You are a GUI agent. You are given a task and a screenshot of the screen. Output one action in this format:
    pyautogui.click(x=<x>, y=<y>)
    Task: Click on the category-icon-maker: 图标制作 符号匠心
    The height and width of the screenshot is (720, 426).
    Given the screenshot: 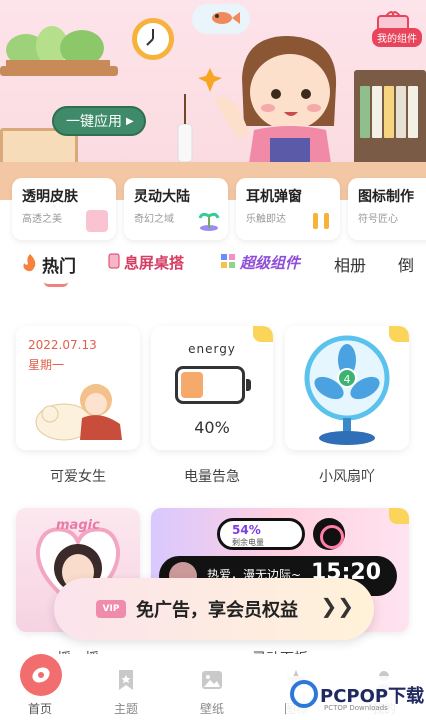 What is the action you would take?
    pyautogui.click(x=387, y=209)
    